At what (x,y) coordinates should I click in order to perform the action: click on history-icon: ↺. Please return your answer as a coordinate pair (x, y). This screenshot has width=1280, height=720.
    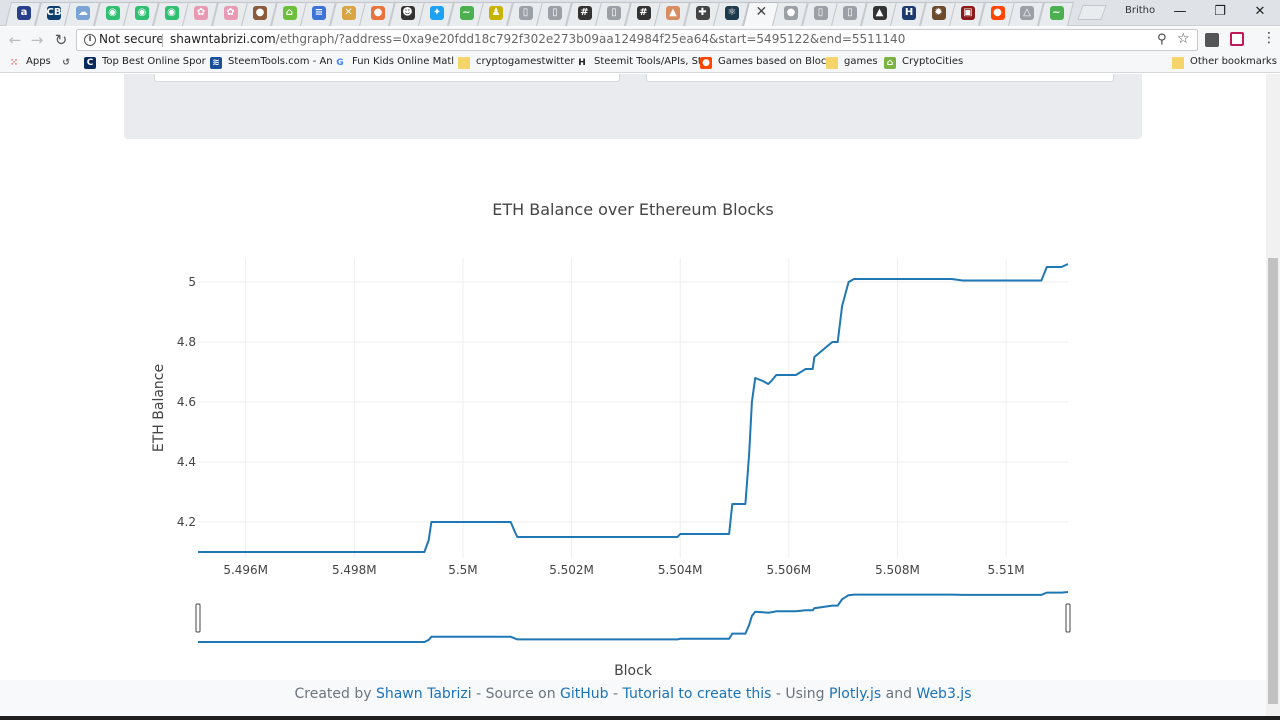
    Looking at the image, I should click on (66, 63).